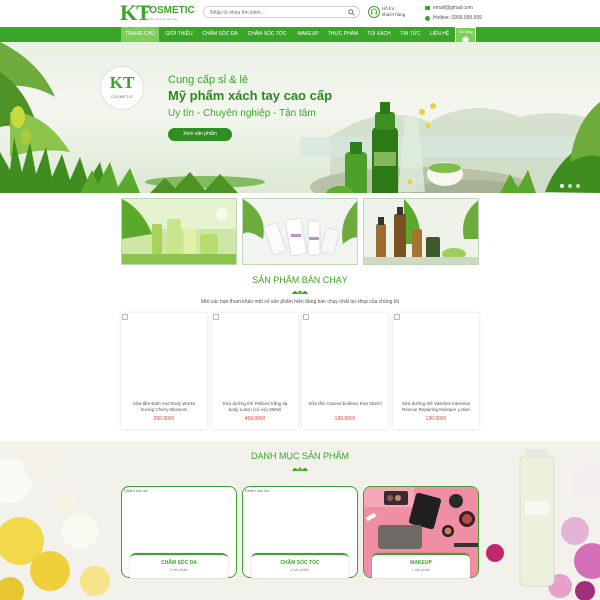 This screenshot has height=600, width=600. What do you see at coordinates (164, 419) in the screenshot?
I see `product-price: 200.000₫` at bounding box center [164, 419].